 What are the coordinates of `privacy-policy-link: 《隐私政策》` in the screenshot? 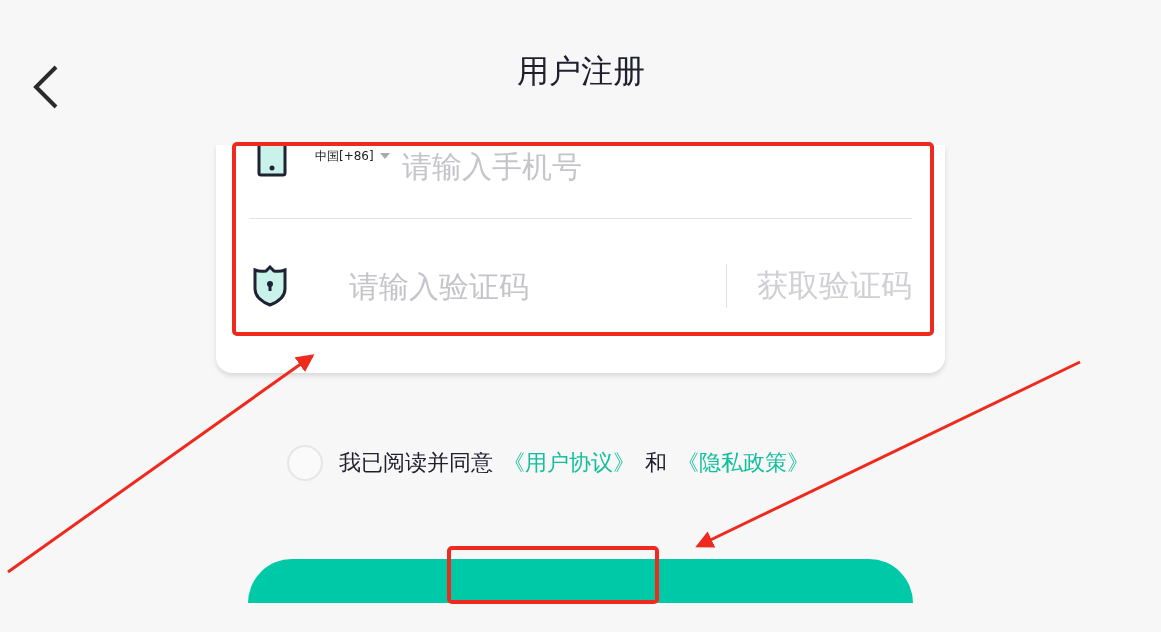 It's located at (743, 463).